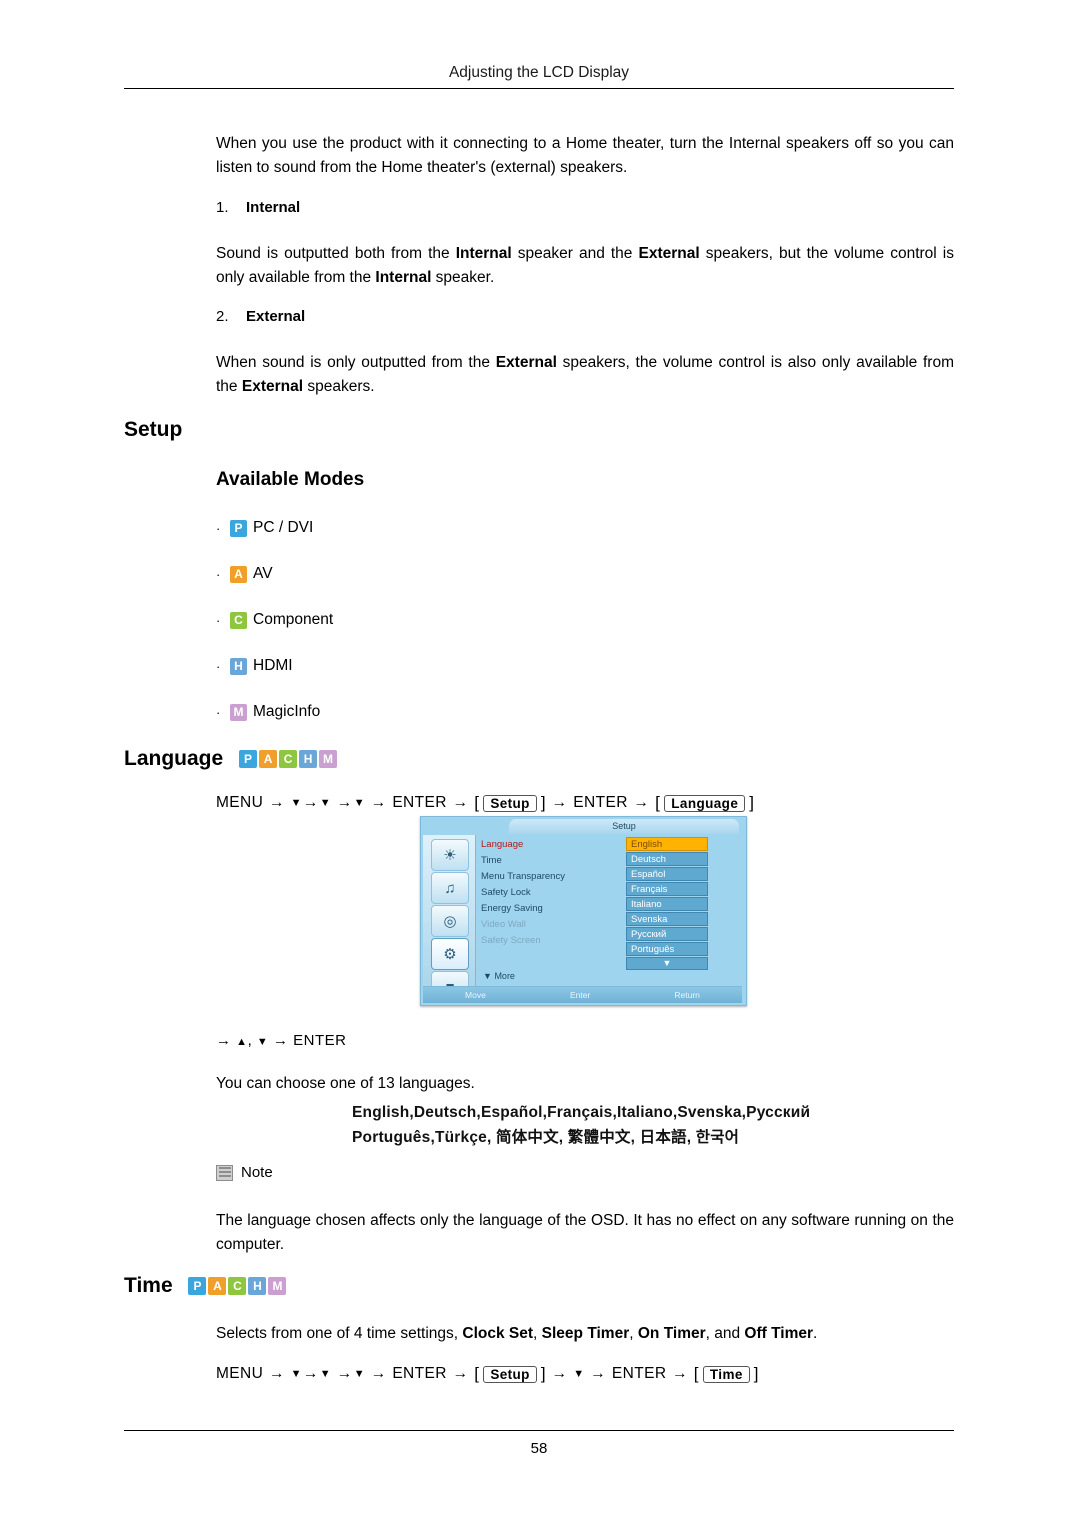 The image size is (1080, 1527). I want to click on note-row: Note, so click(244, 1172).